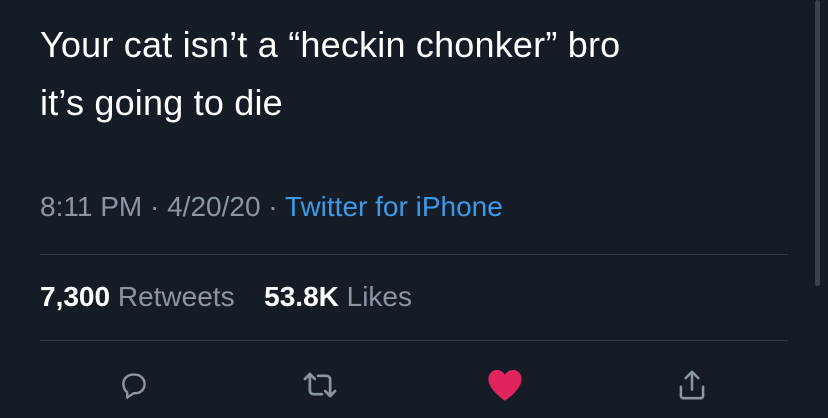  Describe the element at coordinates (213, 206) in the screenshot. I see `tweet-date: 4/20/20` at that location.